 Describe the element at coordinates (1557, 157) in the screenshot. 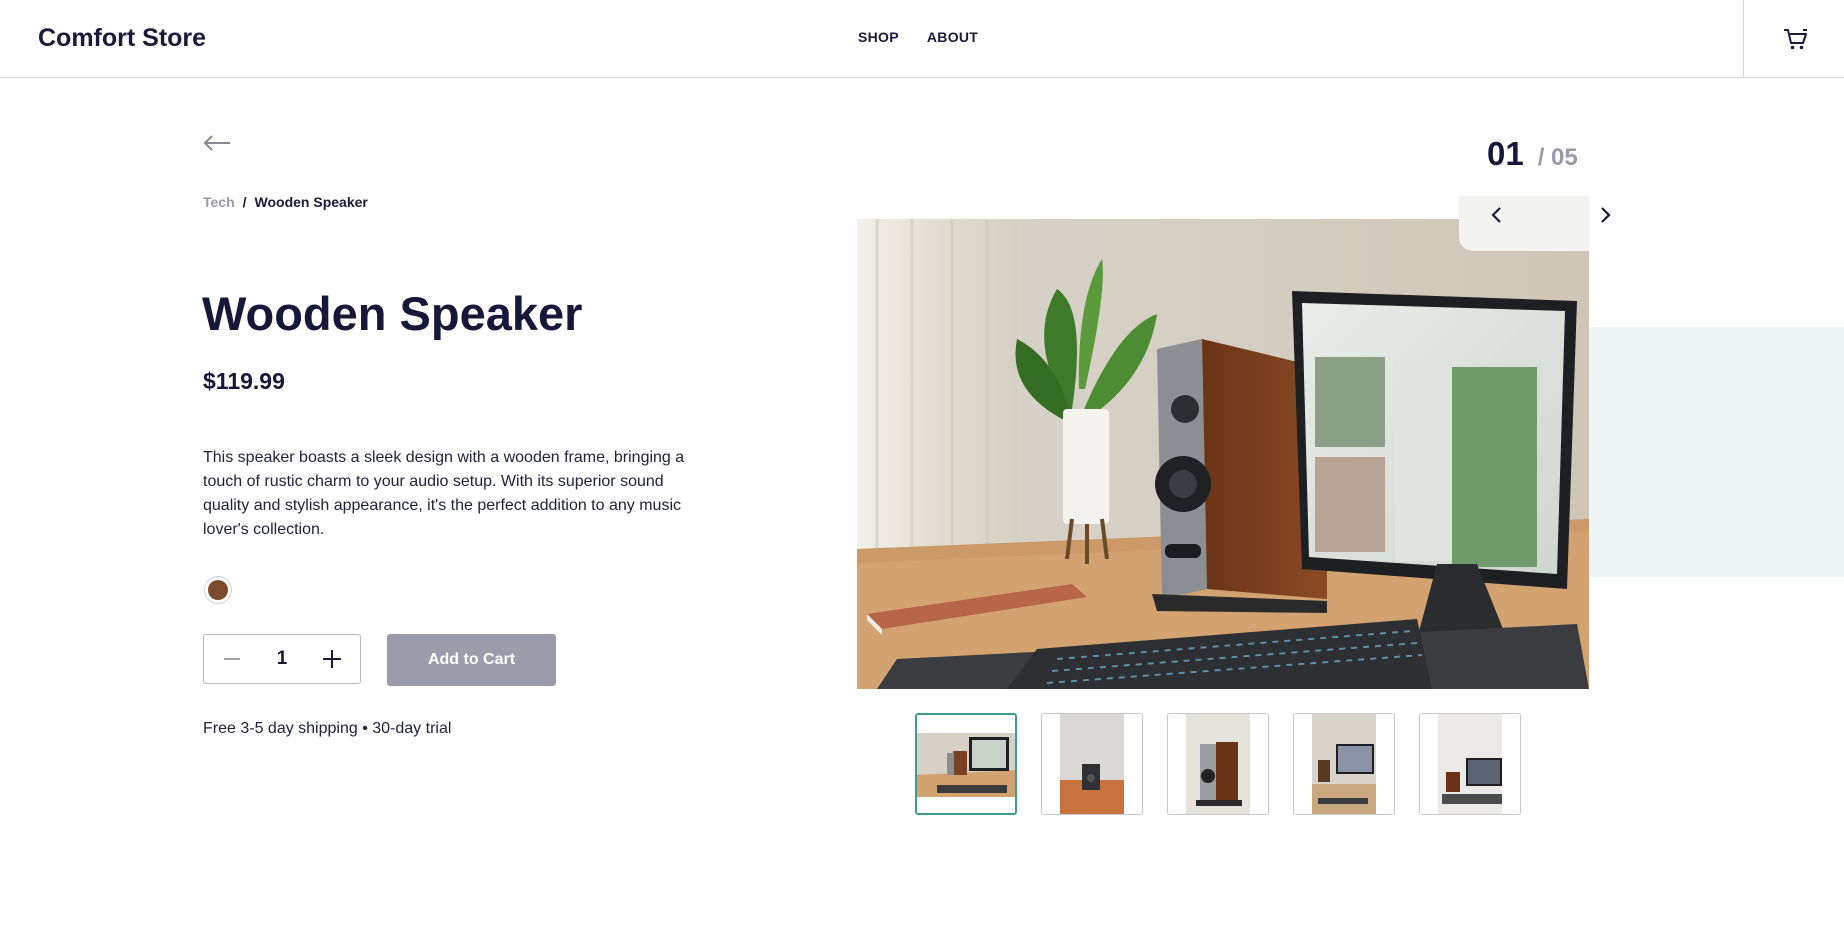

I see `slide-total: / 05` at that location.